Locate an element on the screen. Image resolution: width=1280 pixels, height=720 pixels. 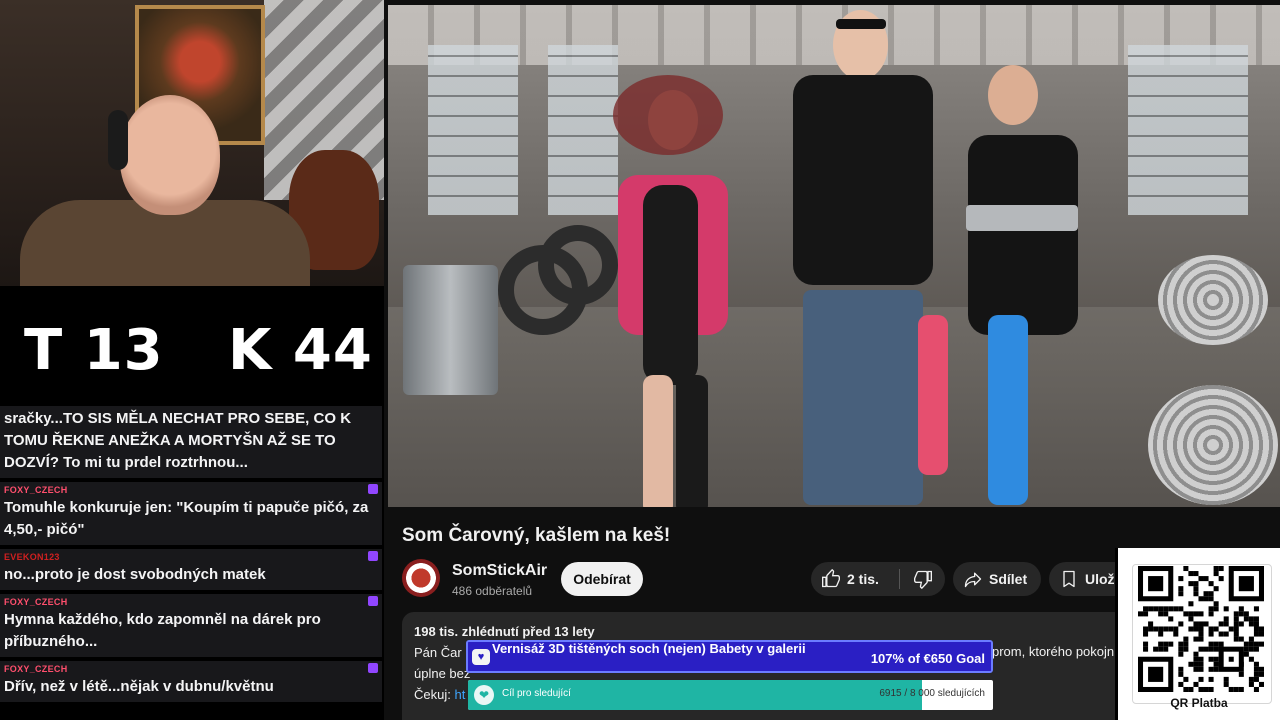
qr-payment-box: QR Platba is located at coordinates (1197, 634).